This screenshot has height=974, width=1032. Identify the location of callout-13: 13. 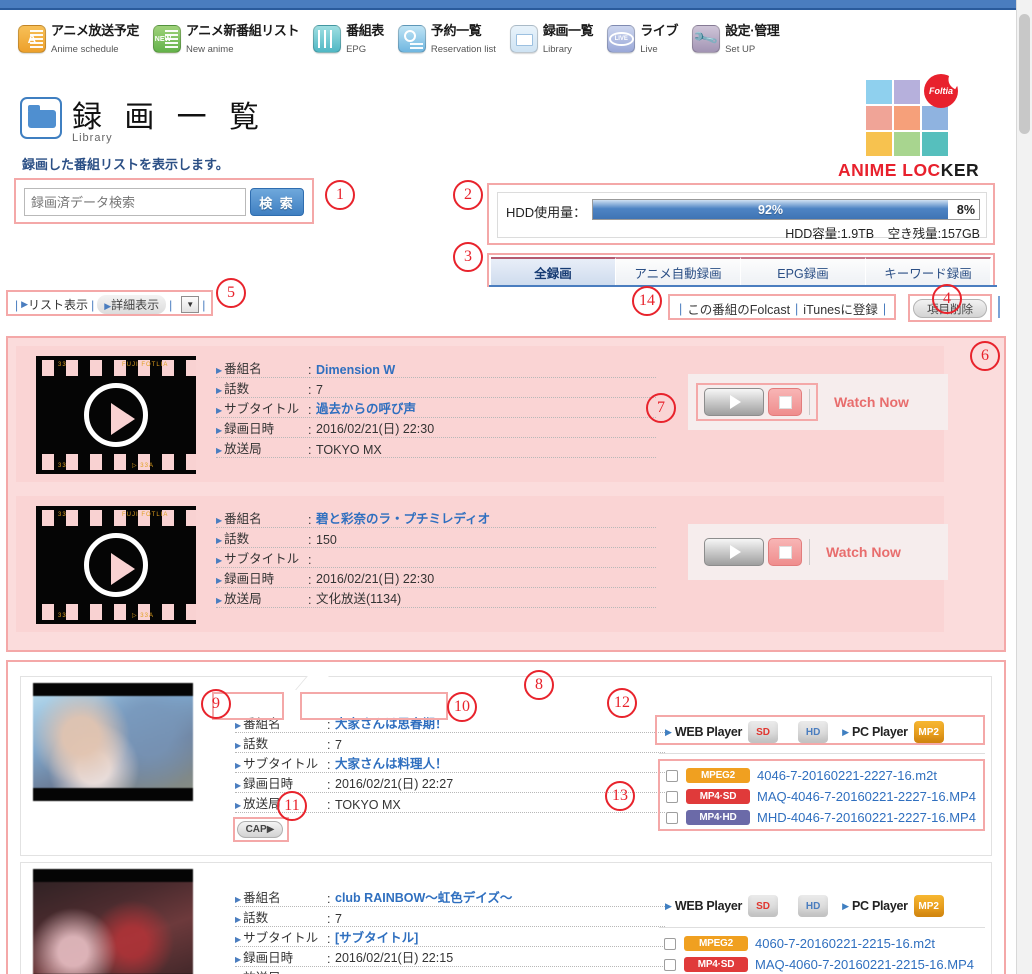
(620, 796).